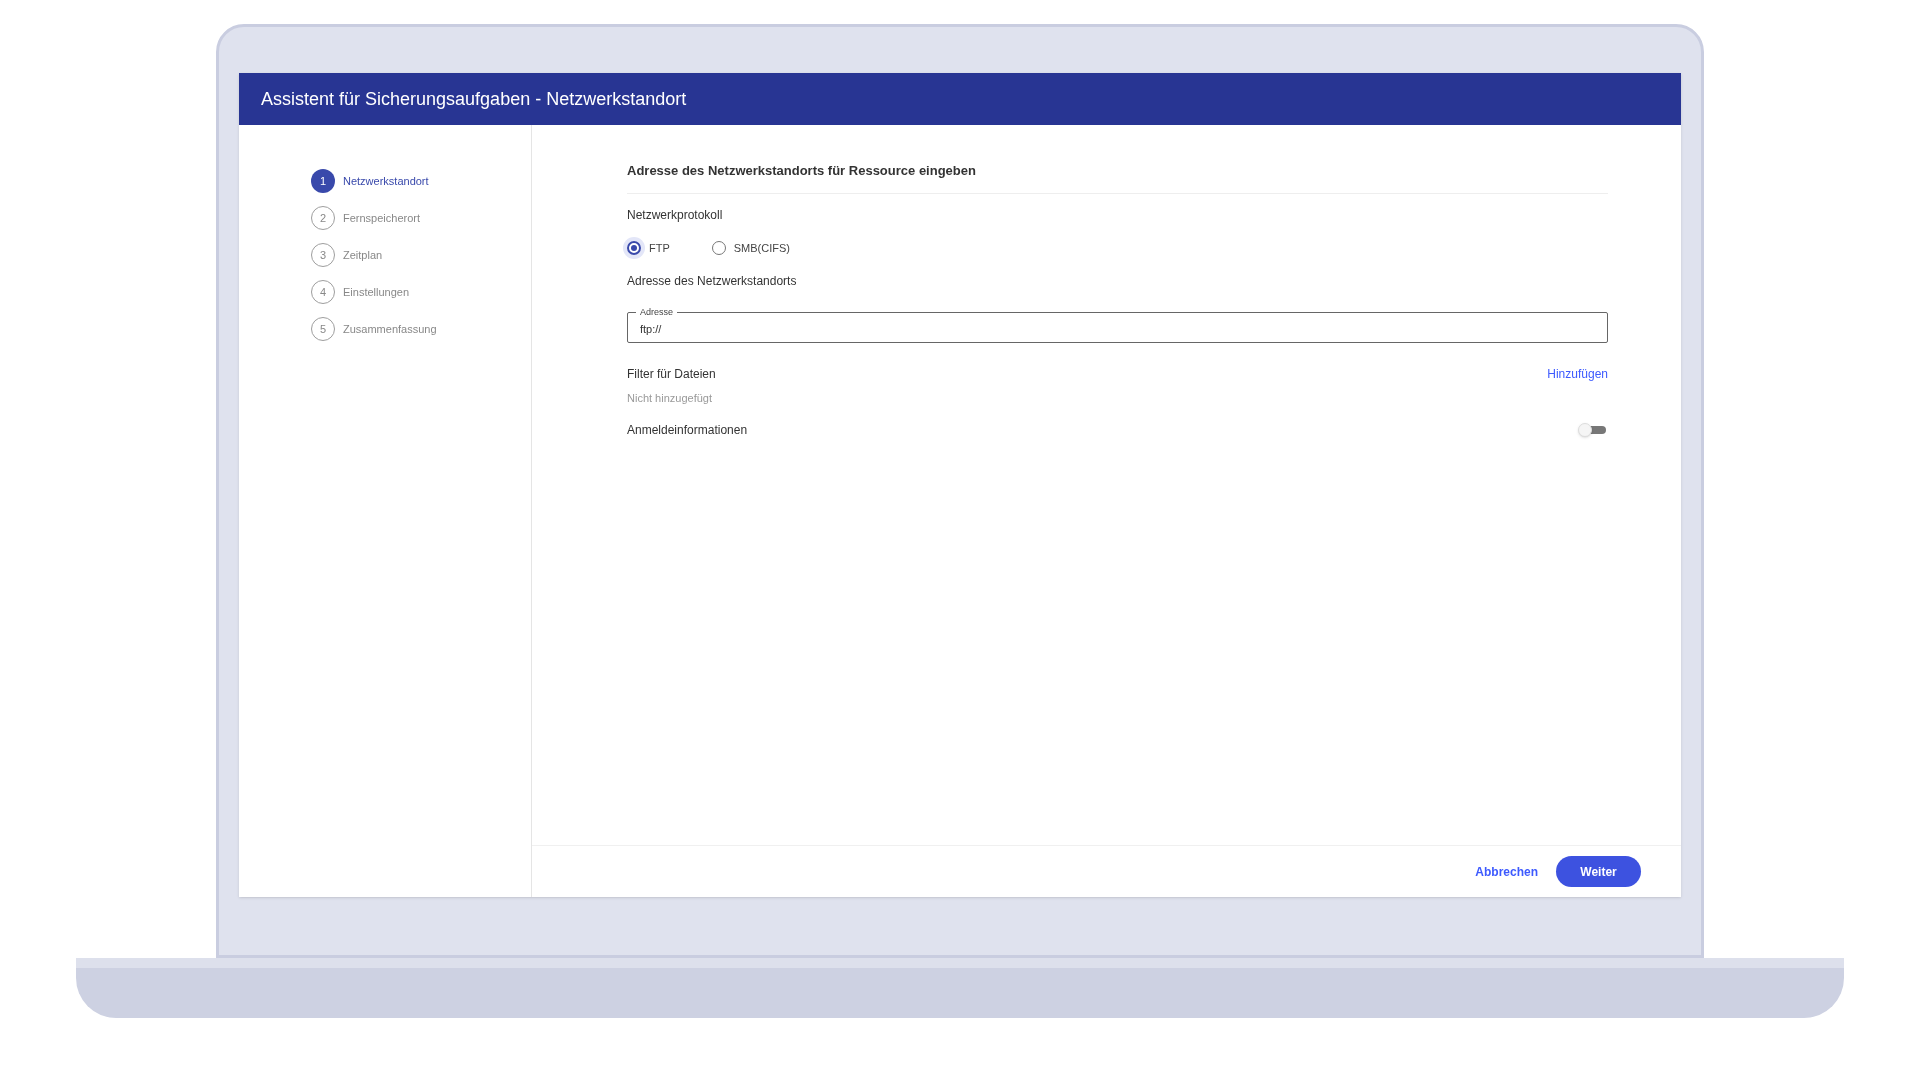  What do you see at coordinates (675, 215) in the screenshot?
I see `protocol-label: Netzwerkprotokoll` at bounding box center [675, 215].